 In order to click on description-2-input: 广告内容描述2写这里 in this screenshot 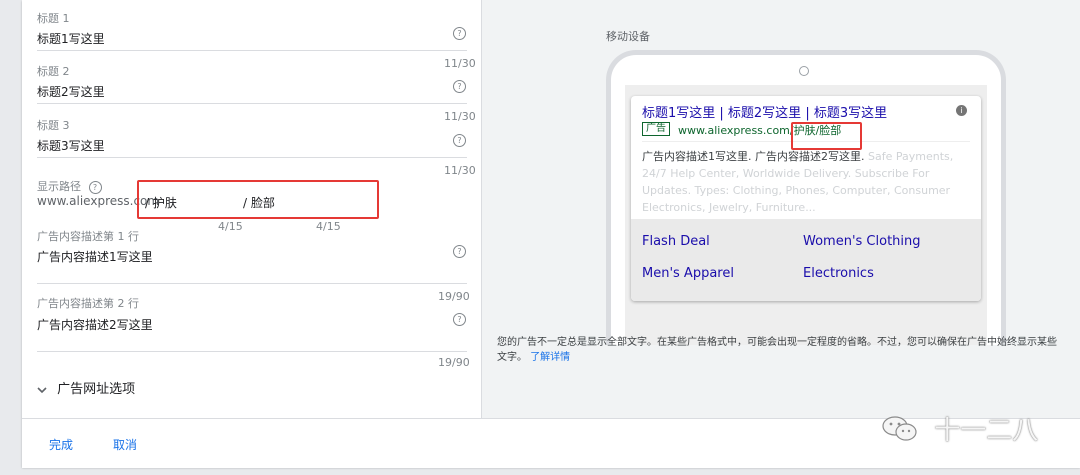, I will do `click(95, 324)`.